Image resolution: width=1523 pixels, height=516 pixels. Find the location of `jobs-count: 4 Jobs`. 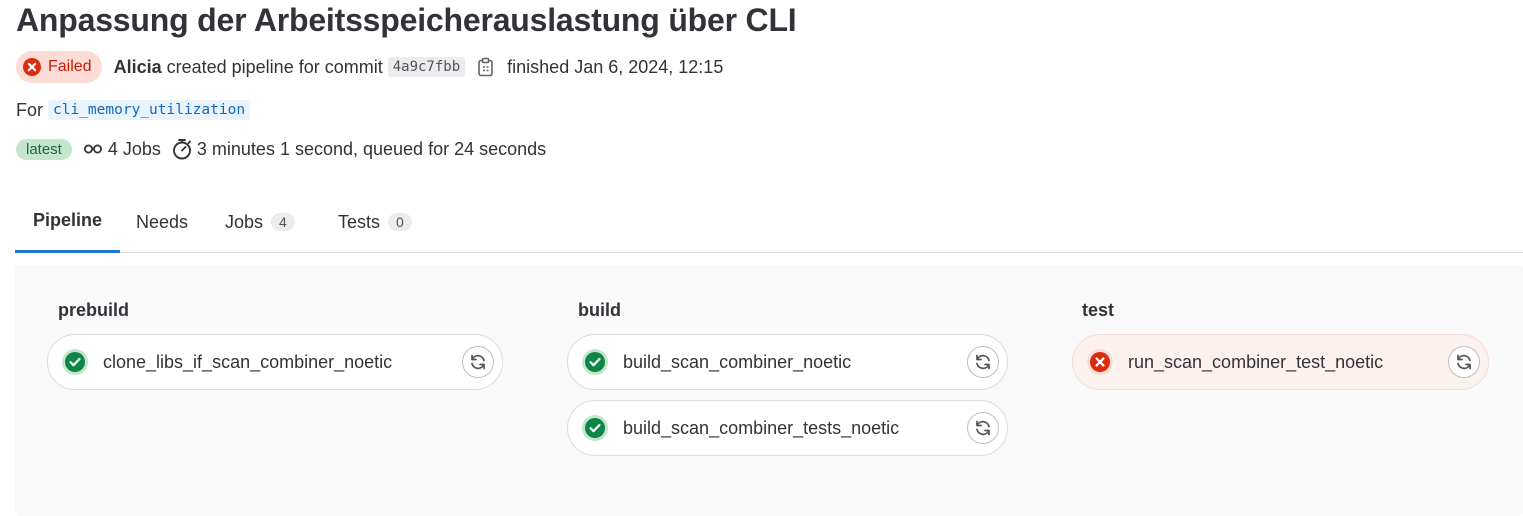

jobs-count: 4 Jobs is located at coordinates (134, 148).